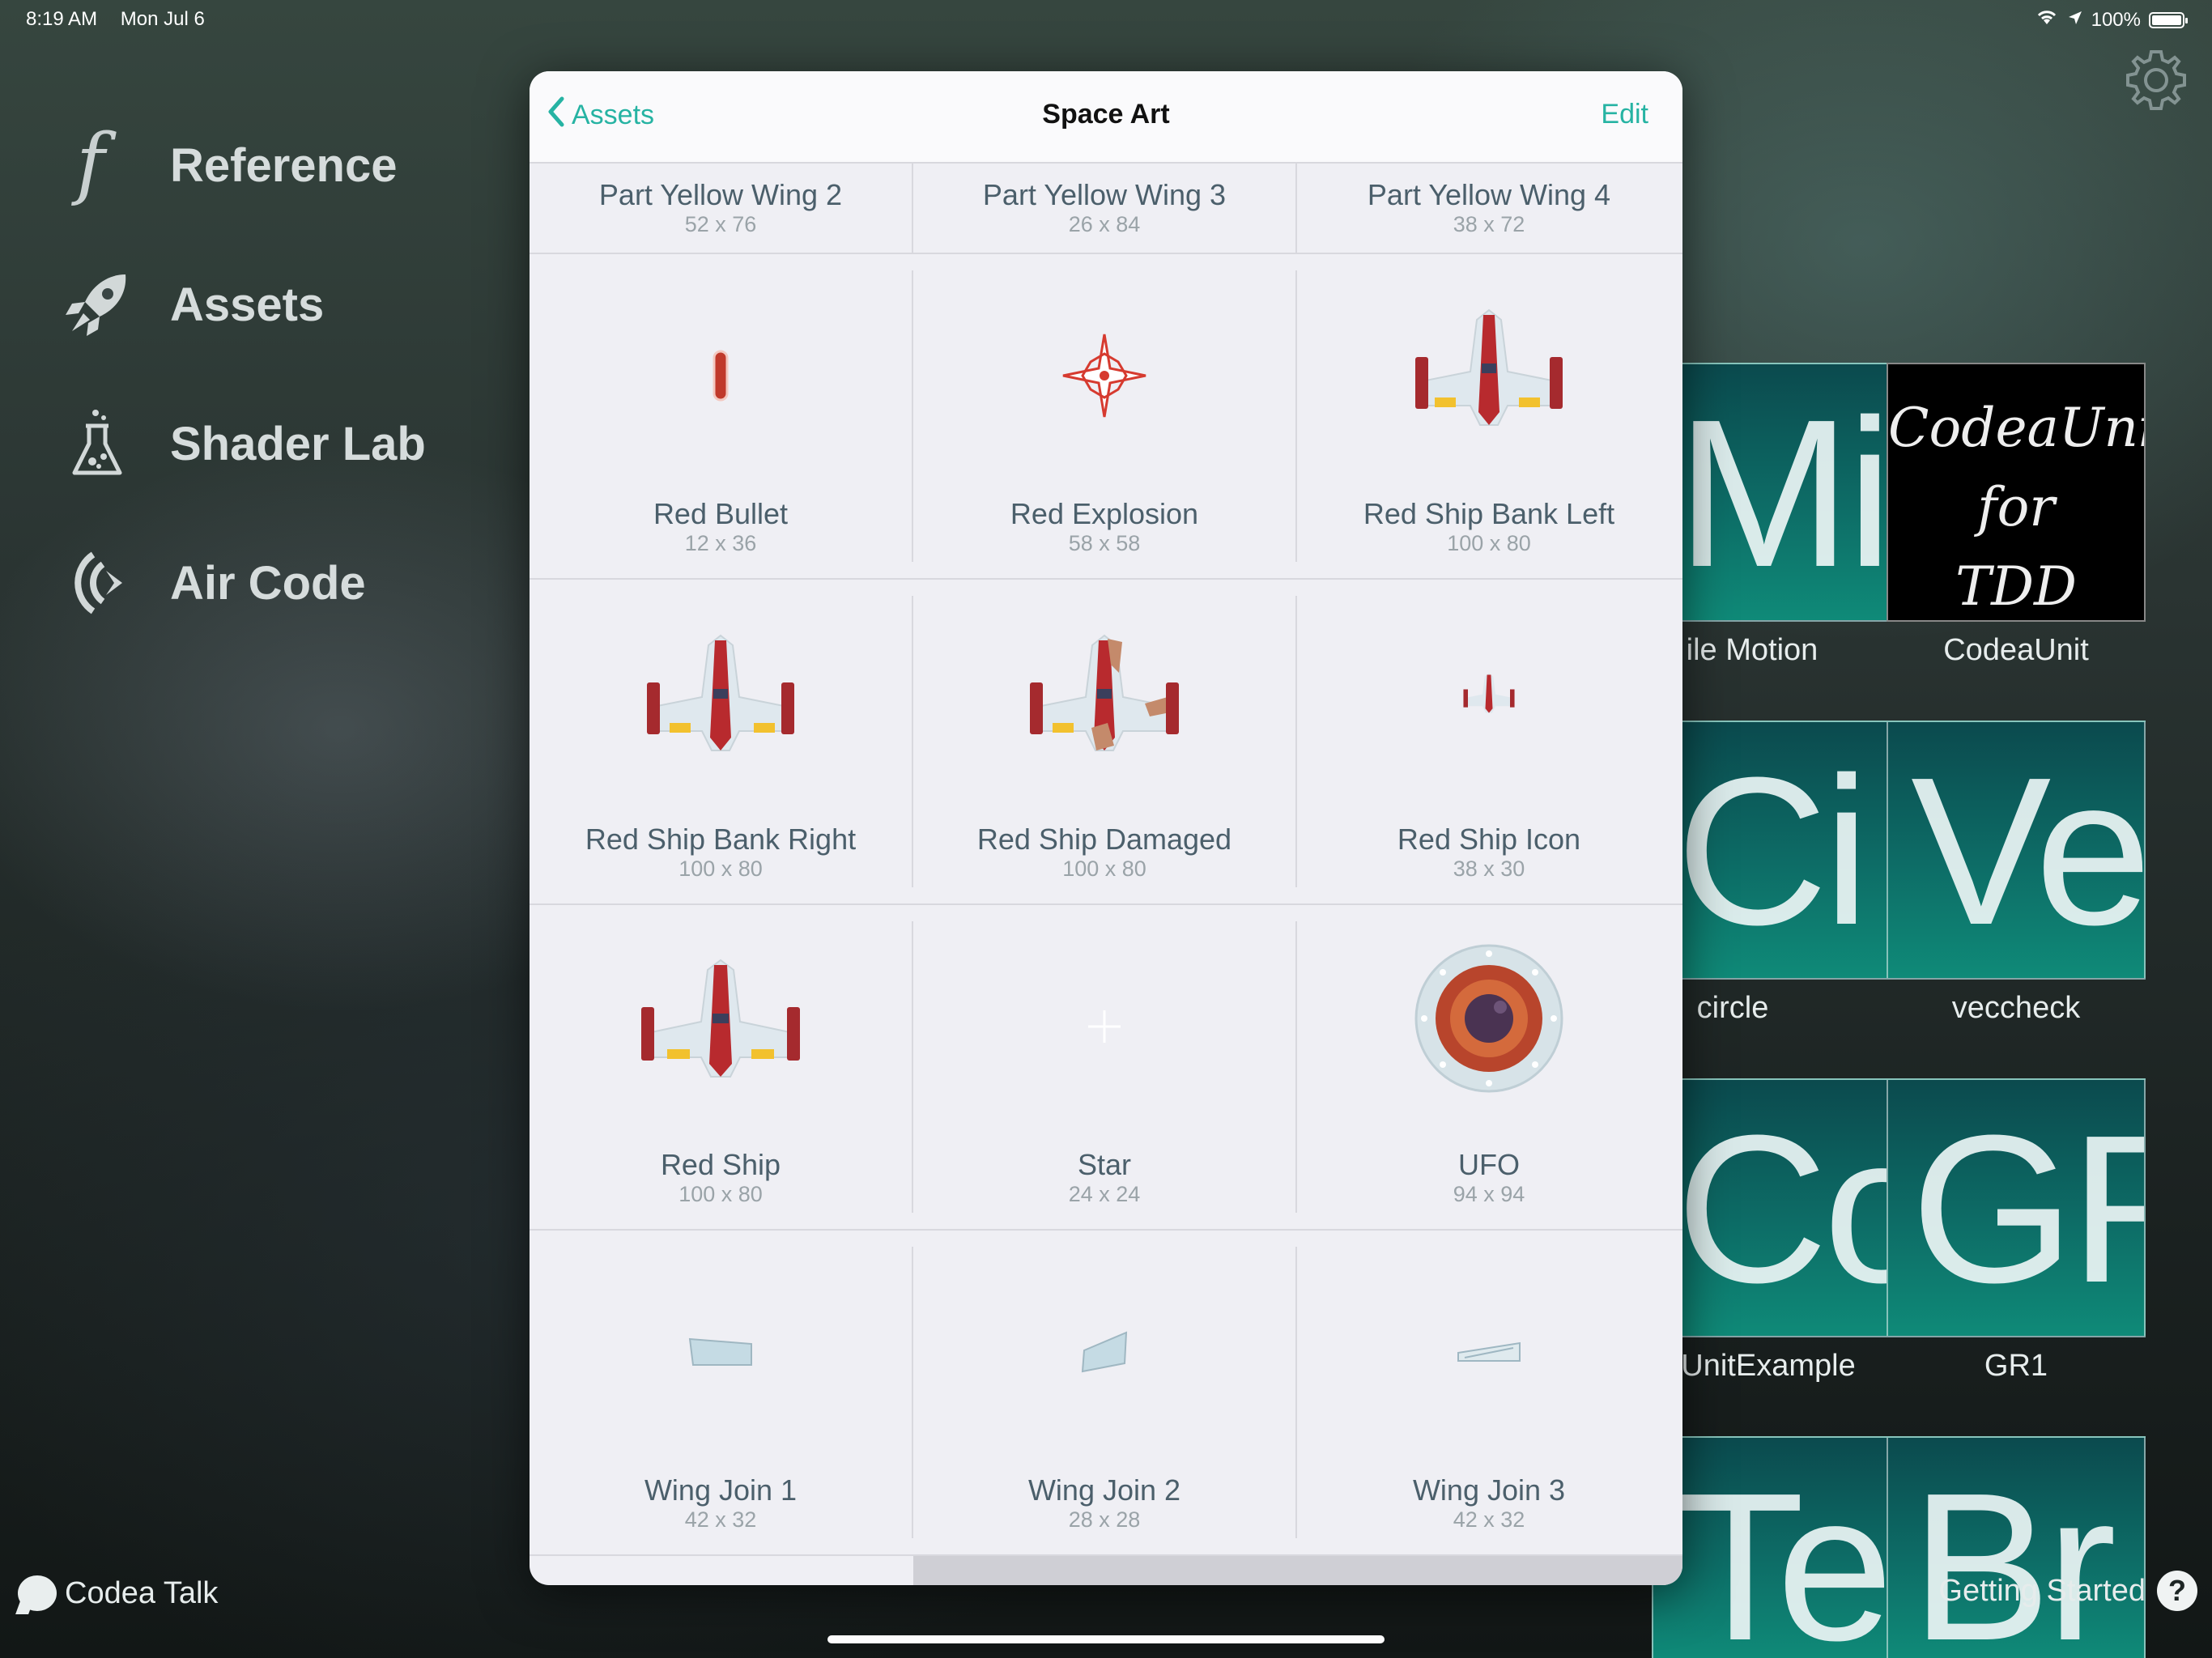  I want to click on project-tile-codeaunit: CodeaUnit for TDD, so click(2016, 492).